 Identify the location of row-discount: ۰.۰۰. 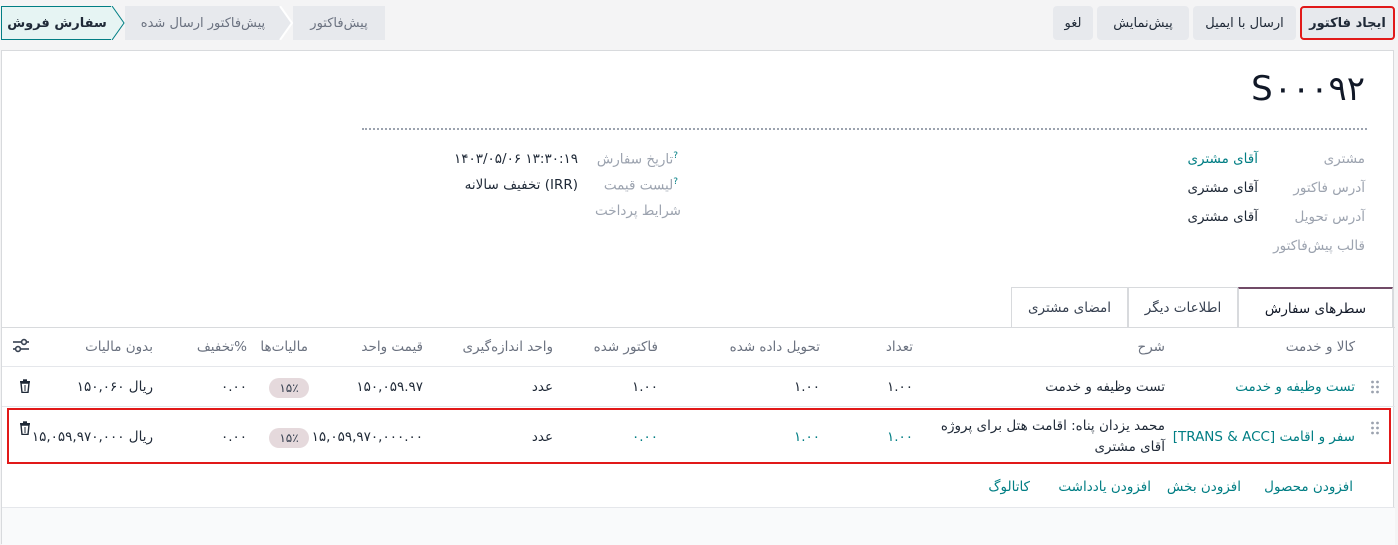
(234, 387).